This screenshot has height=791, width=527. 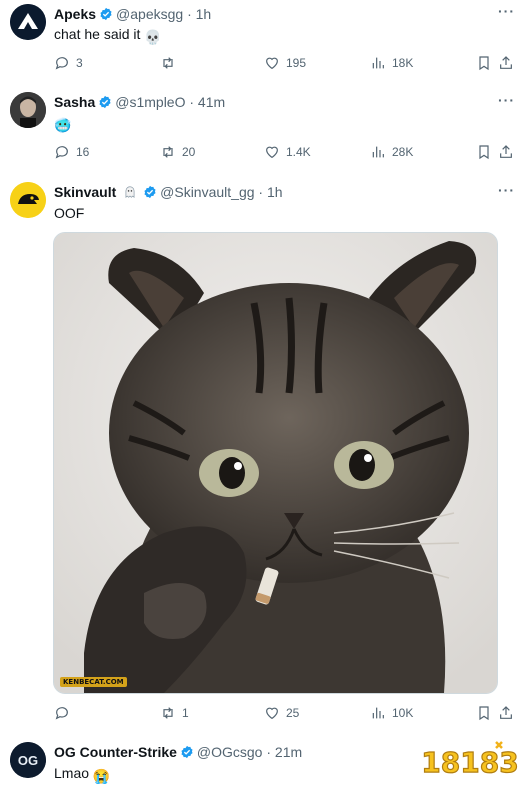 I want to click on media-credit-label: KENBECAT.COM, so click(x=93, y=682).